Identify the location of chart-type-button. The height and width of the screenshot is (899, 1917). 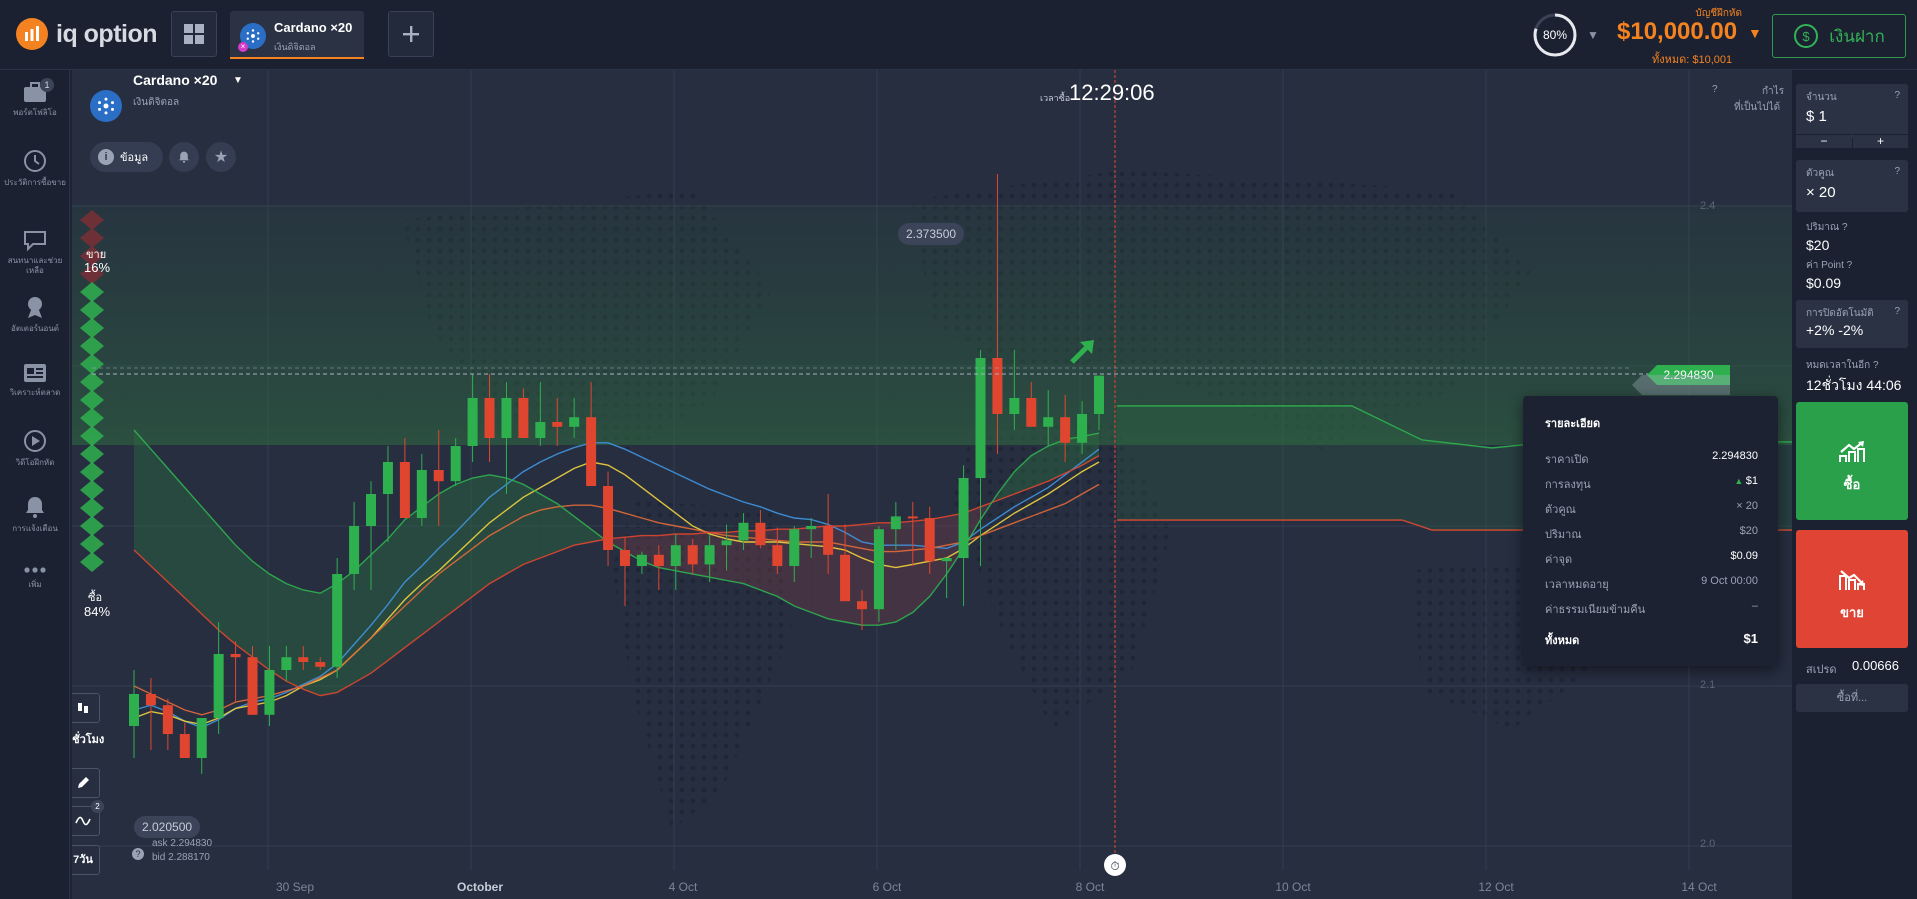
(86, 708).